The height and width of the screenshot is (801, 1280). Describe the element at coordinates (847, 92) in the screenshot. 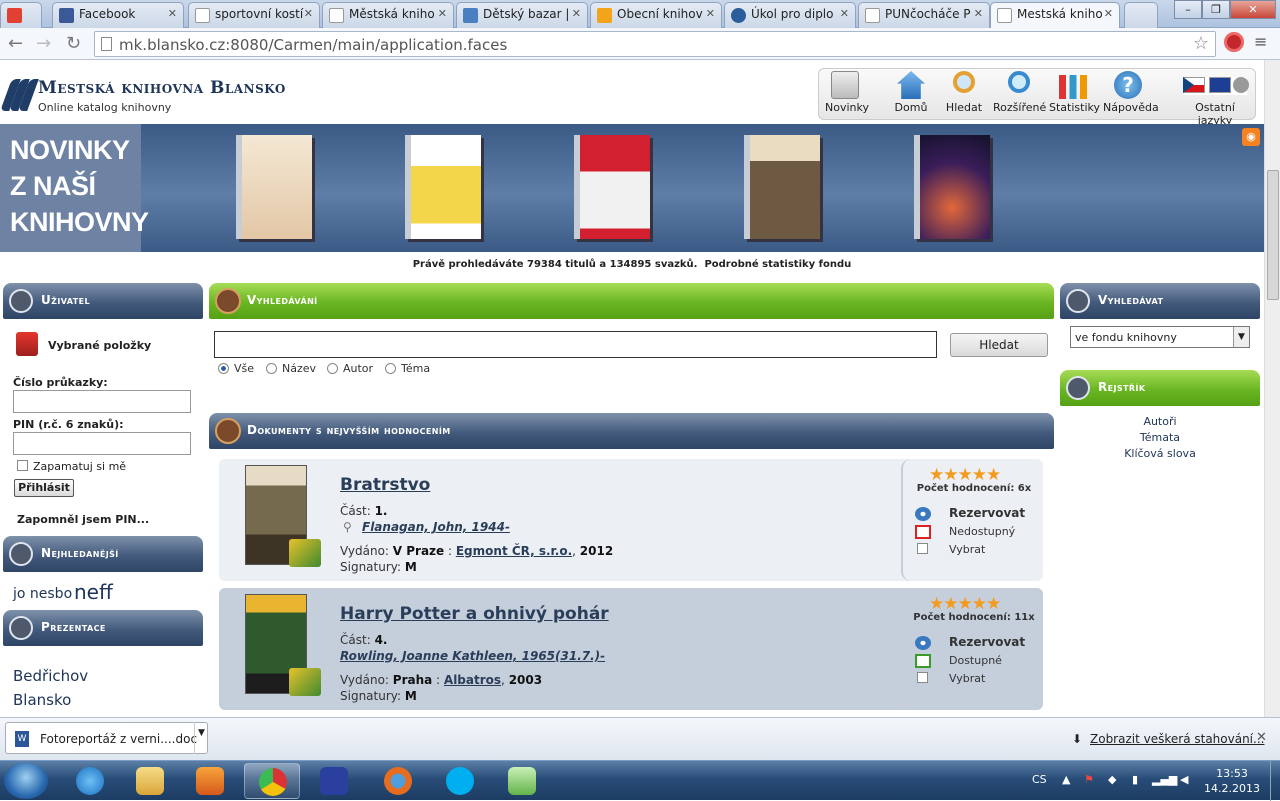

I see `nav-novinky: Novinky` at that location.